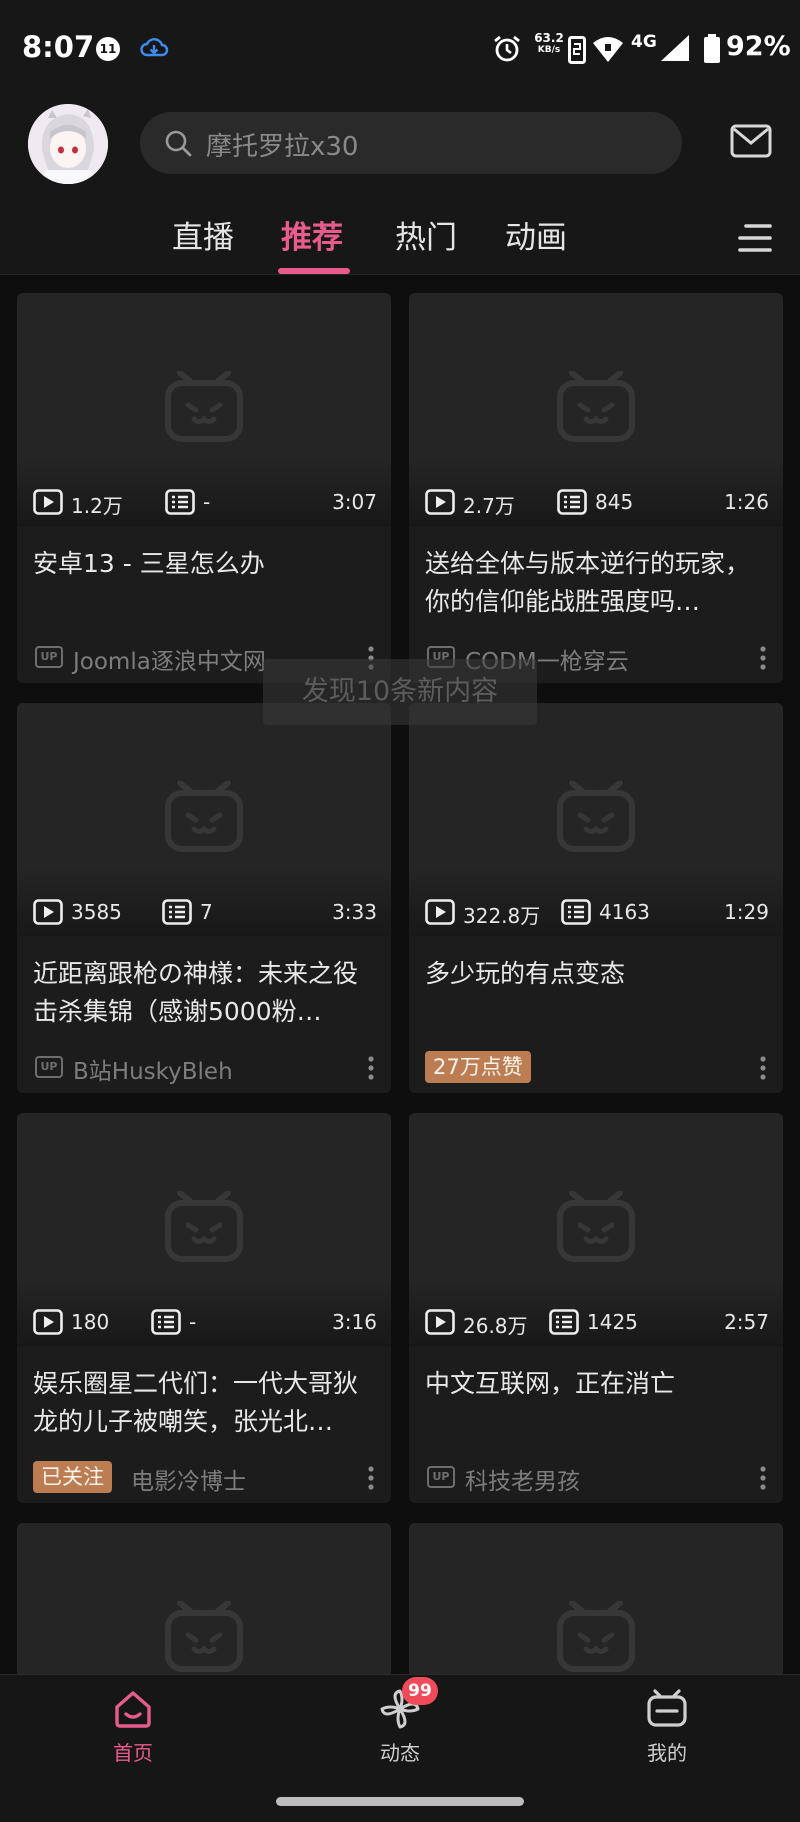  I want to click on notification-count-icon: 11, so click(108, 49).